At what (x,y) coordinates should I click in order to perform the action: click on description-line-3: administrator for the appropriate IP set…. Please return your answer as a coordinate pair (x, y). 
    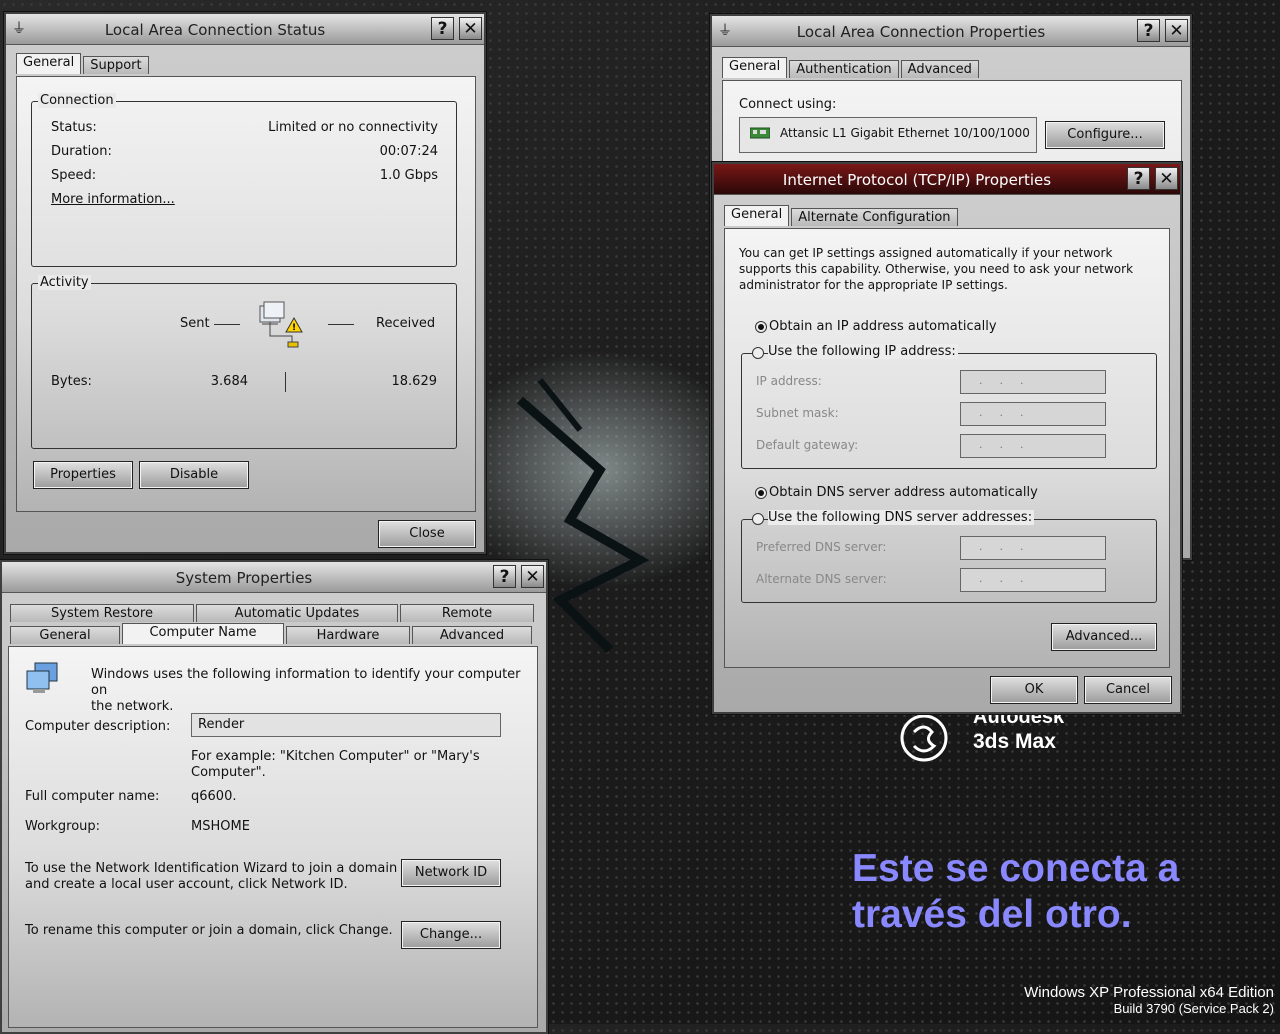
    Looking at the image, I should click on (873, 285).